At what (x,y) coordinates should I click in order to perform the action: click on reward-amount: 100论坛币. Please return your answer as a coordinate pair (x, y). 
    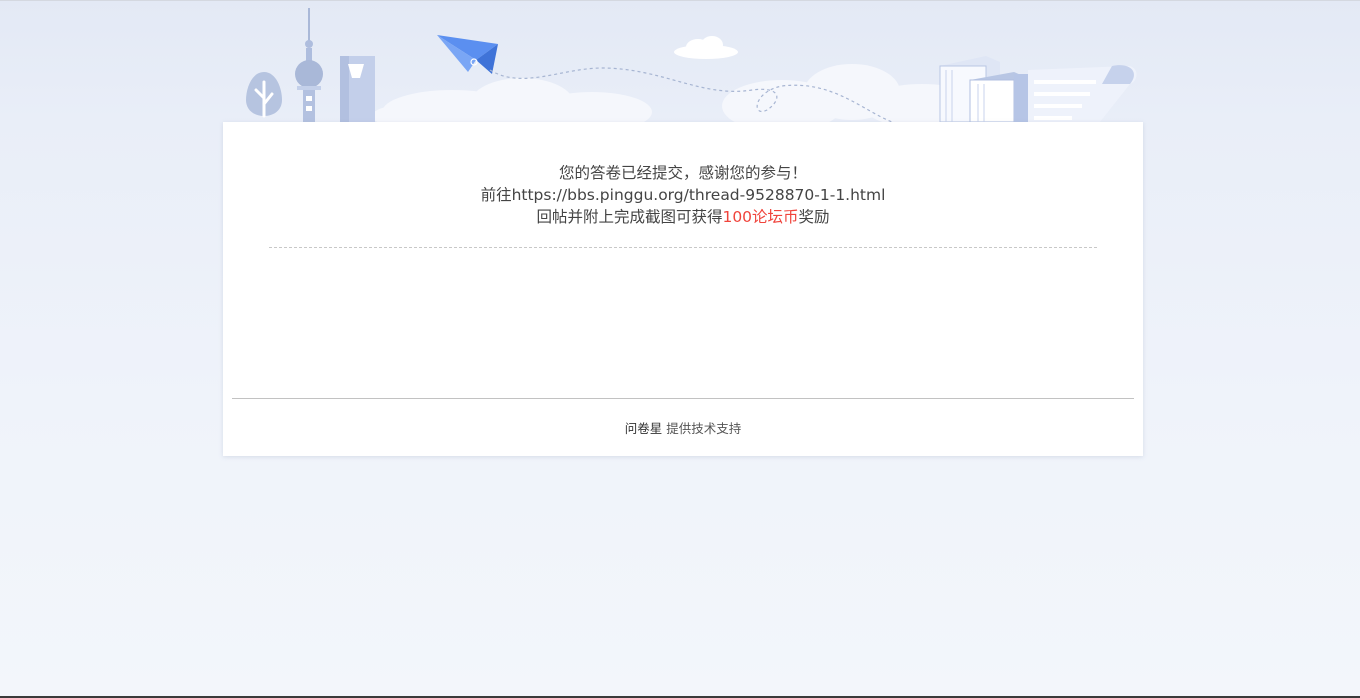
    Looking at the image, I should click on (760, 217).